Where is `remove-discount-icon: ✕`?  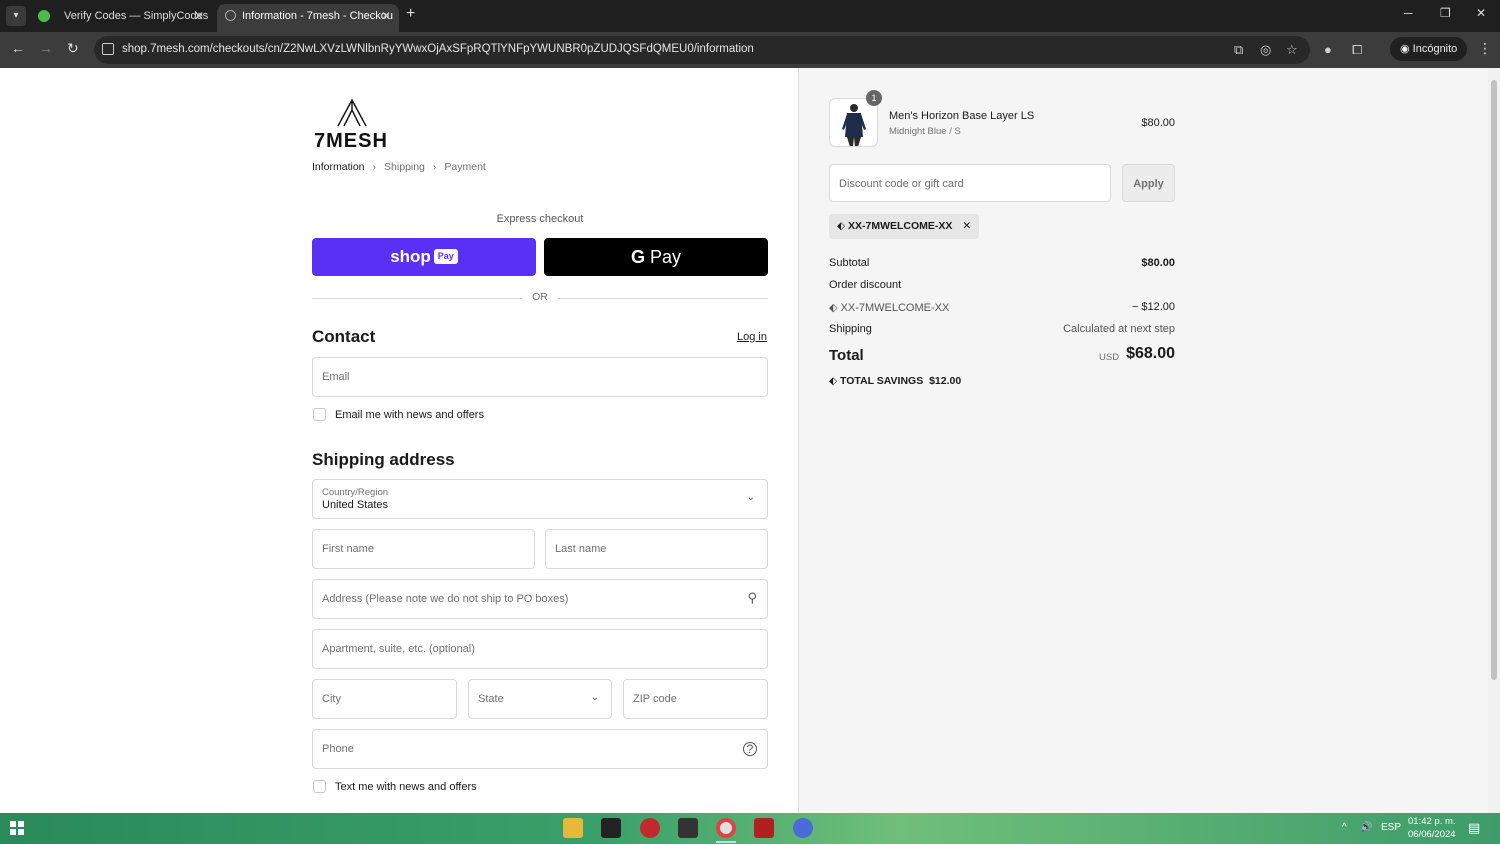 remove-discount-icon: ✕ is located at coordinates (966, 226).